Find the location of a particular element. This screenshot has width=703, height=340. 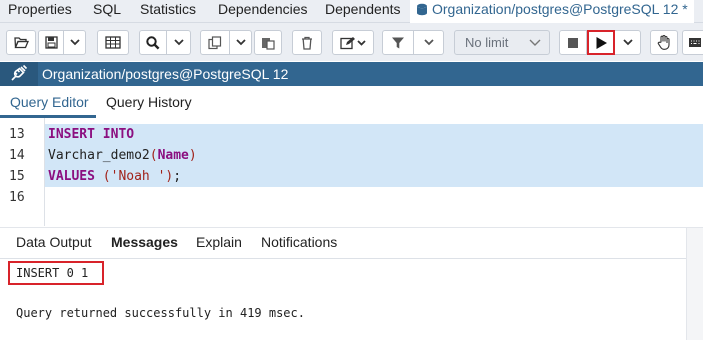

row-limit-select: No limit is located at coordinates (502, 42).